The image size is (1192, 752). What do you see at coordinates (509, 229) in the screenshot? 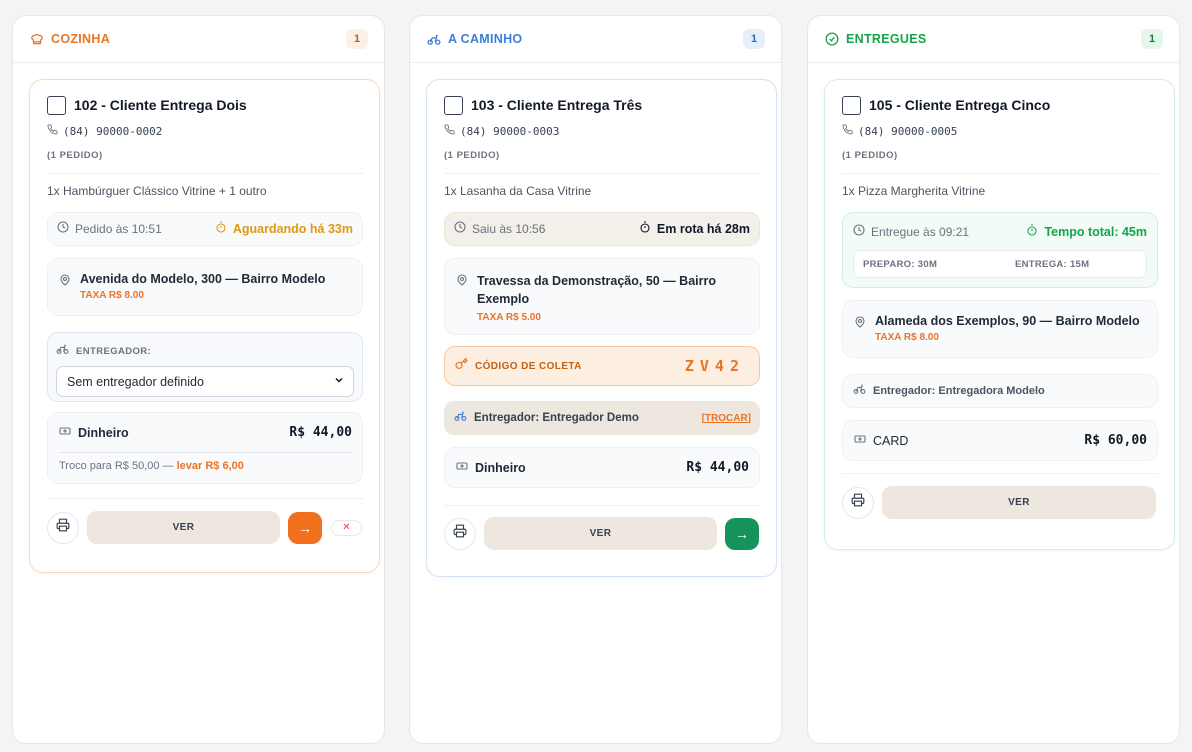
I see `departure-time: Saiu às 10:56` at bounding box center [509, 229].